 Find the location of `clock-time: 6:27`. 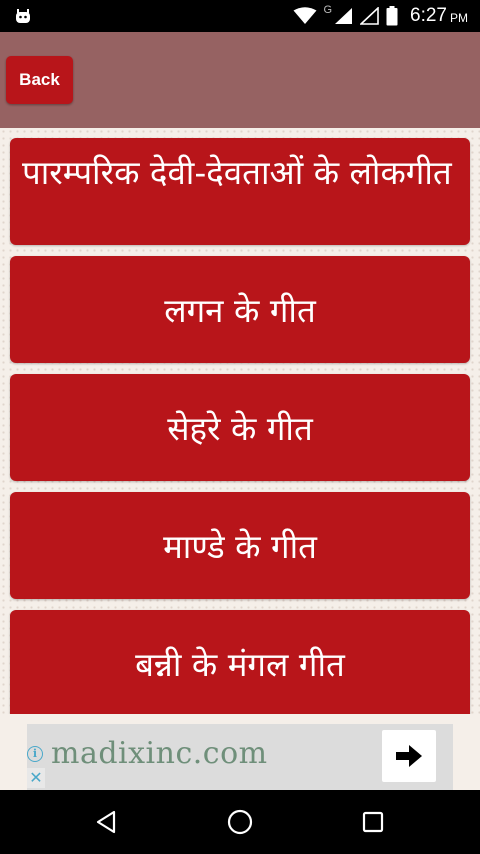

clock-time: 6:27 is located at coordinates (428, 15).